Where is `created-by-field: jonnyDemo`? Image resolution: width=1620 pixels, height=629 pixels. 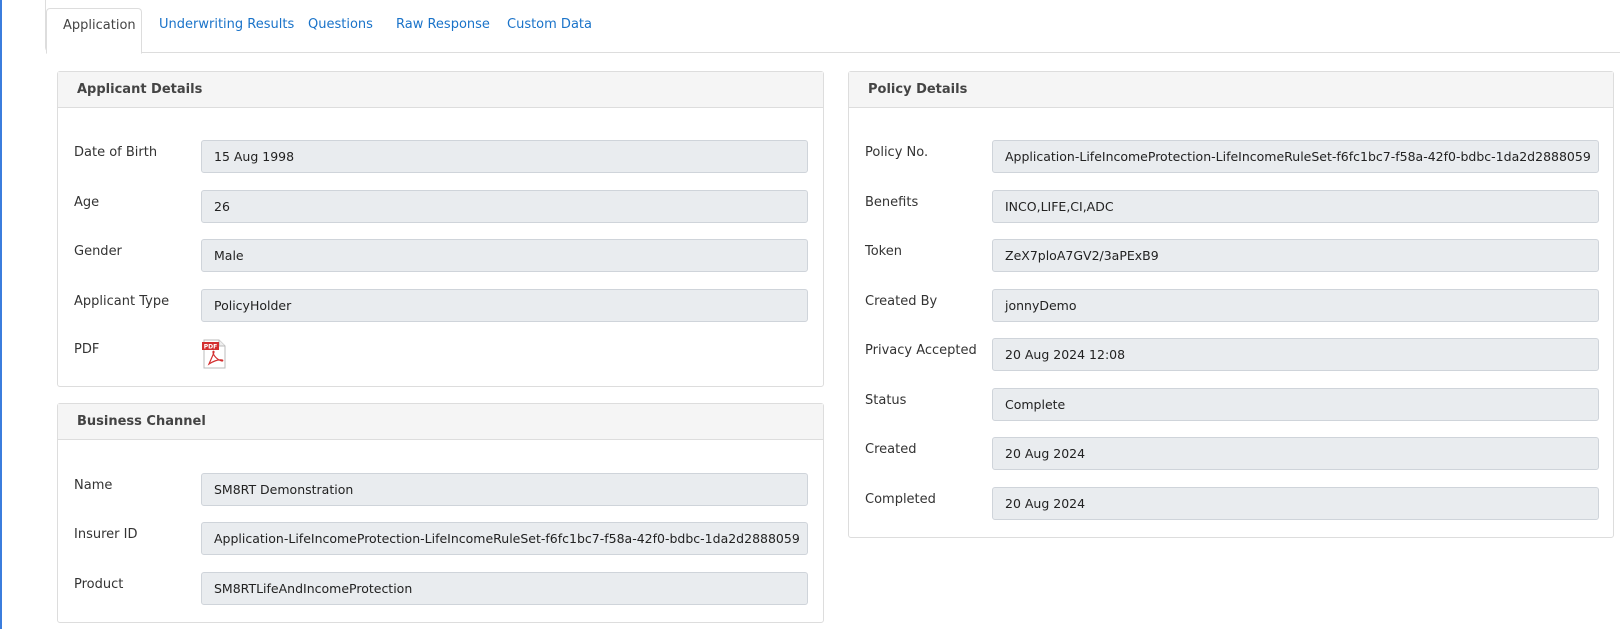
created-by-field: jonnyDemo is located at coordinates (1295, 305).